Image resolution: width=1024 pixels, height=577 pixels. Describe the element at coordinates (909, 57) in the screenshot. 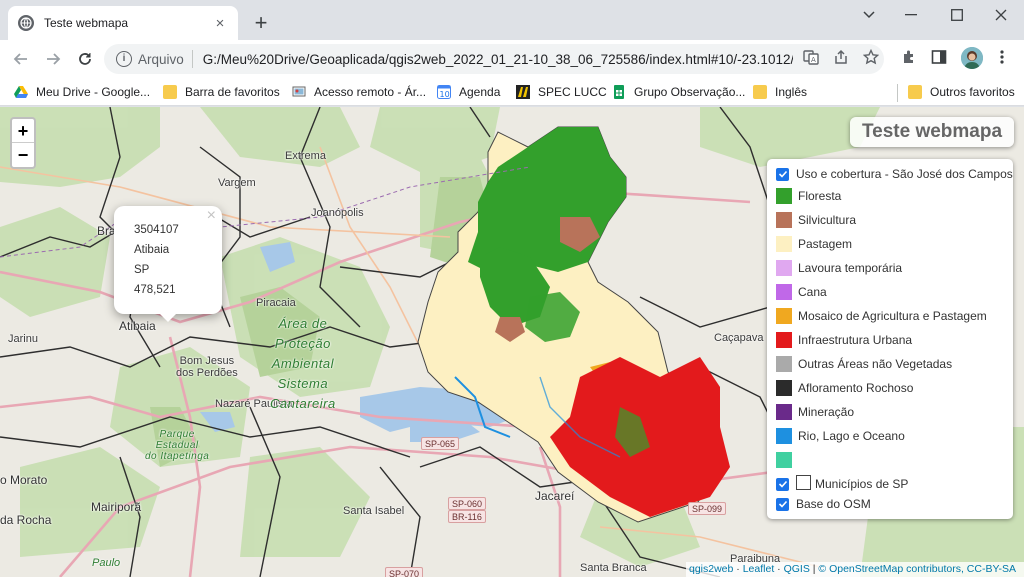

I see `extensions-icon` at that location.